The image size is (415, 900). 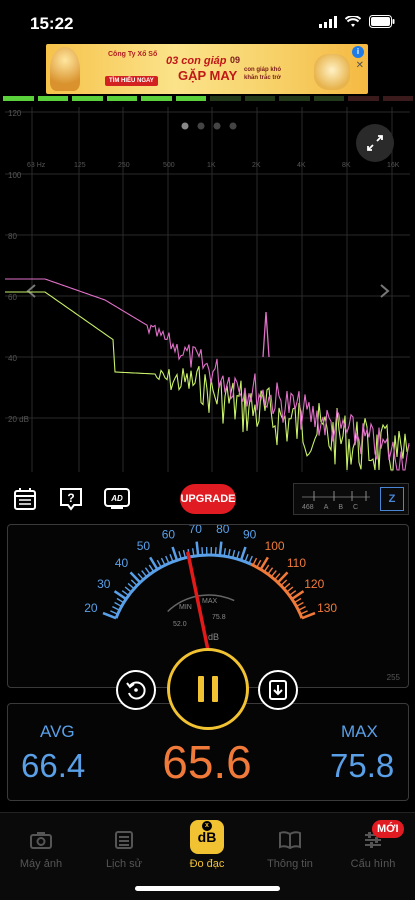 What do you see at coordinates (36, 165) in the screenshot?
I see `x-axis-label: 63 Hz` at bounding box center [36, 165].